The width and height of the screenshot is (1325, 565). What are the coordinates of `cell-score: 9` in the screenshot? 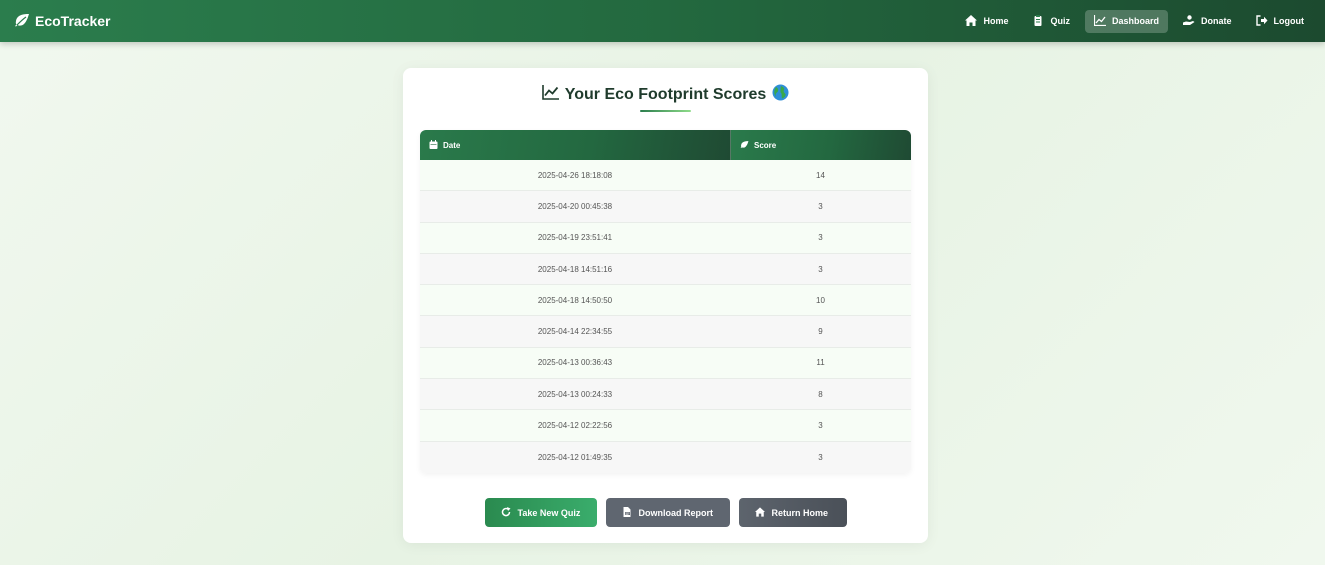 It's located at (820, 332).